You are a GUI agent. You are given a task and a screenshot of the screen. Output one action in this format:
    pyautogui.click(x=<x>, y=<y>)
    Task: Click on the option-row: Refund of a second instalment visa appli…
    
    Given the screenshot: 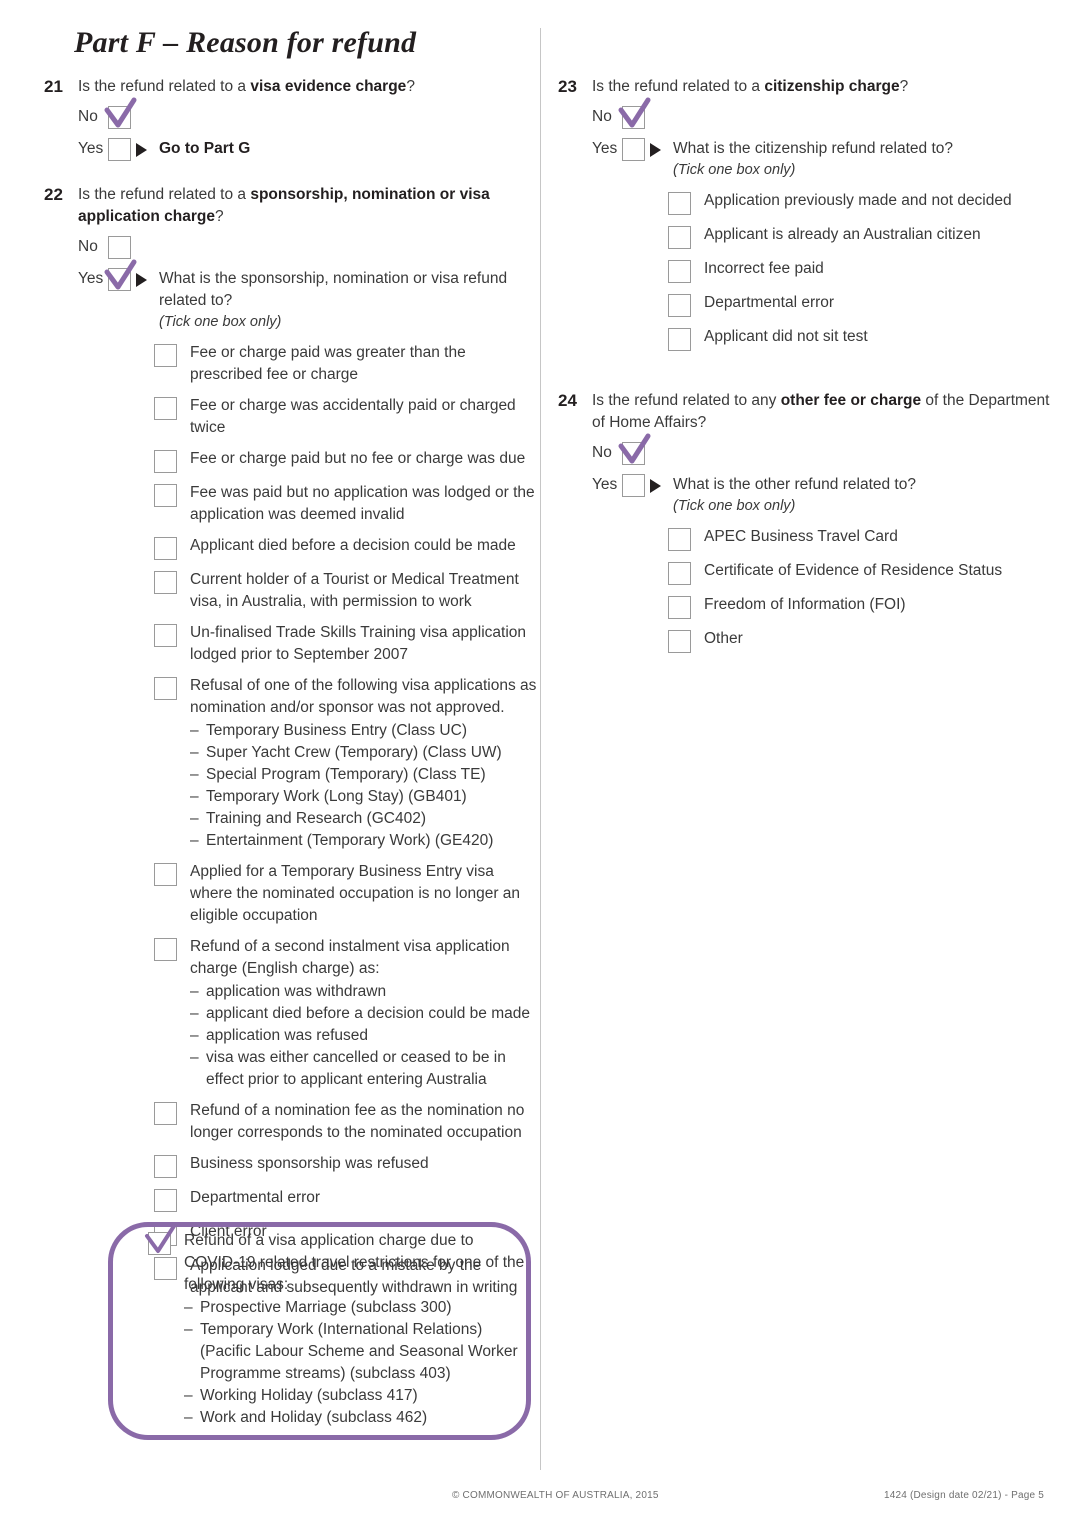 What is the action you would take?
    pyautogui.click(x=347, y=1013)
    